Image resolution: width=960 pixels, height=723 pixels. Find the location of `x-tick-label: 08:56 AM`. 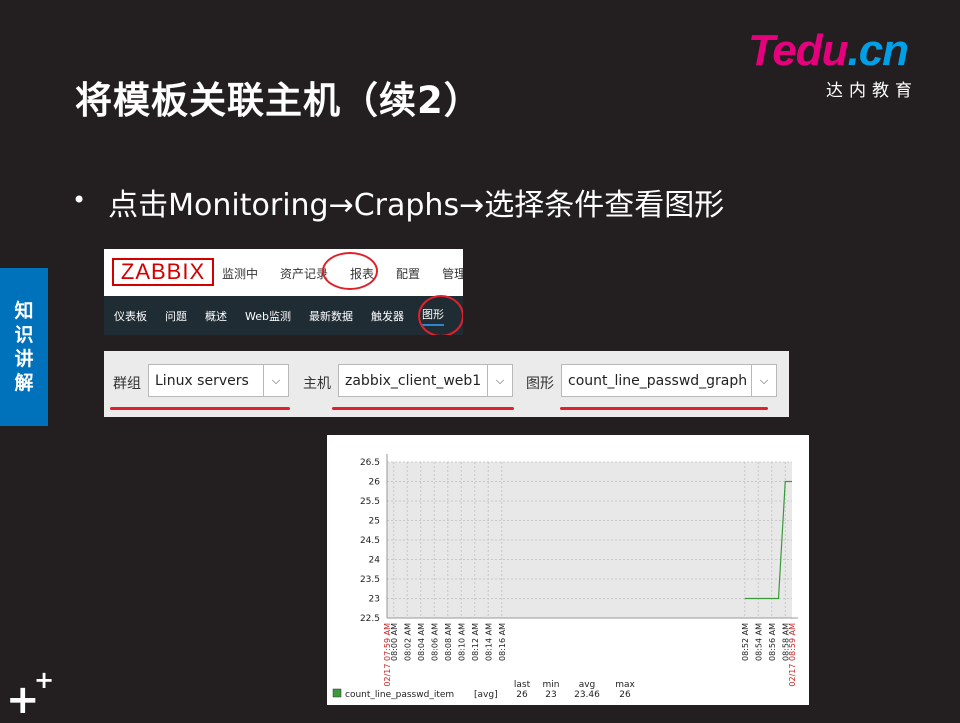

x-tick-label: 08:56 AM is located at coordinates (772, 642).